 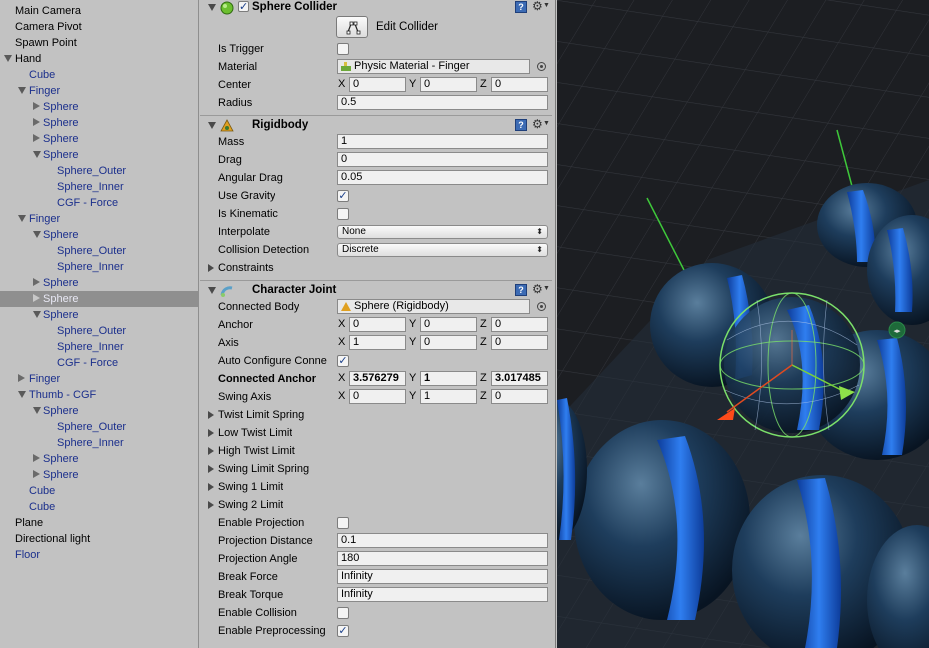 What do you see at coordinates (99, 27) in the screenshot?
I see `hierarchy-item: Camera Pivot` at bounding box center [99, 27].